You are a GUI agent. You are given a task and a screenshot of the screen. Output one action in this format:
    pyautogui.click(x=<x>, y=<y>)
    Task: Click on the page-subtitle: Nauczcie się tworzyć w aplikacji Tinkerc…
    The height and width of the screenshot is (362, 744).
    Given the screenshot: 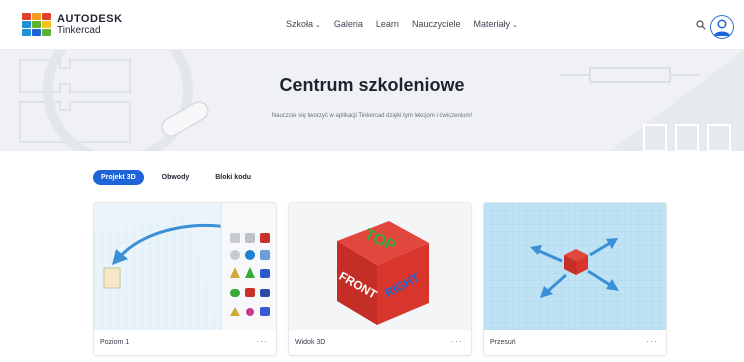 What is the action you would take?
    pyautogui.click(x=372, y=116)
    